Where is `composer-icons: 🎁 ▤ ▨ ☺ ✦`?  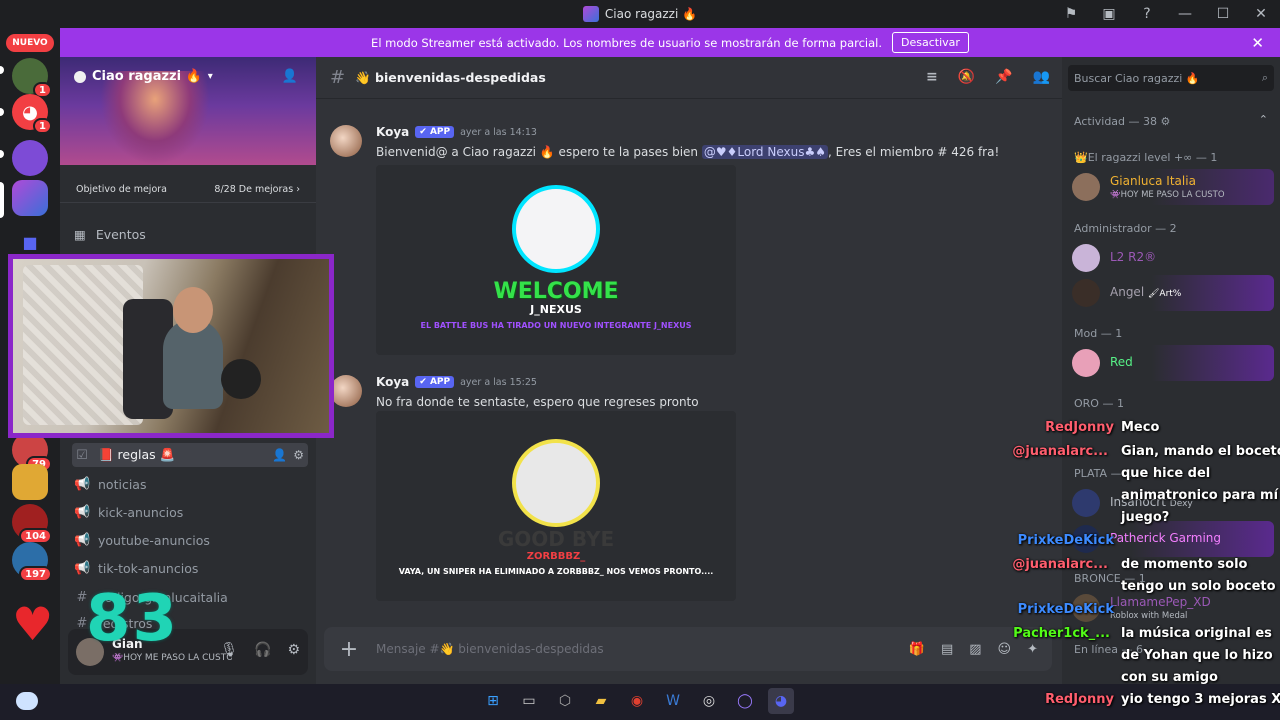 composer-icons: 🎁 ▤ ▨ ☺ ✦ is located at coordinates (973, 649).